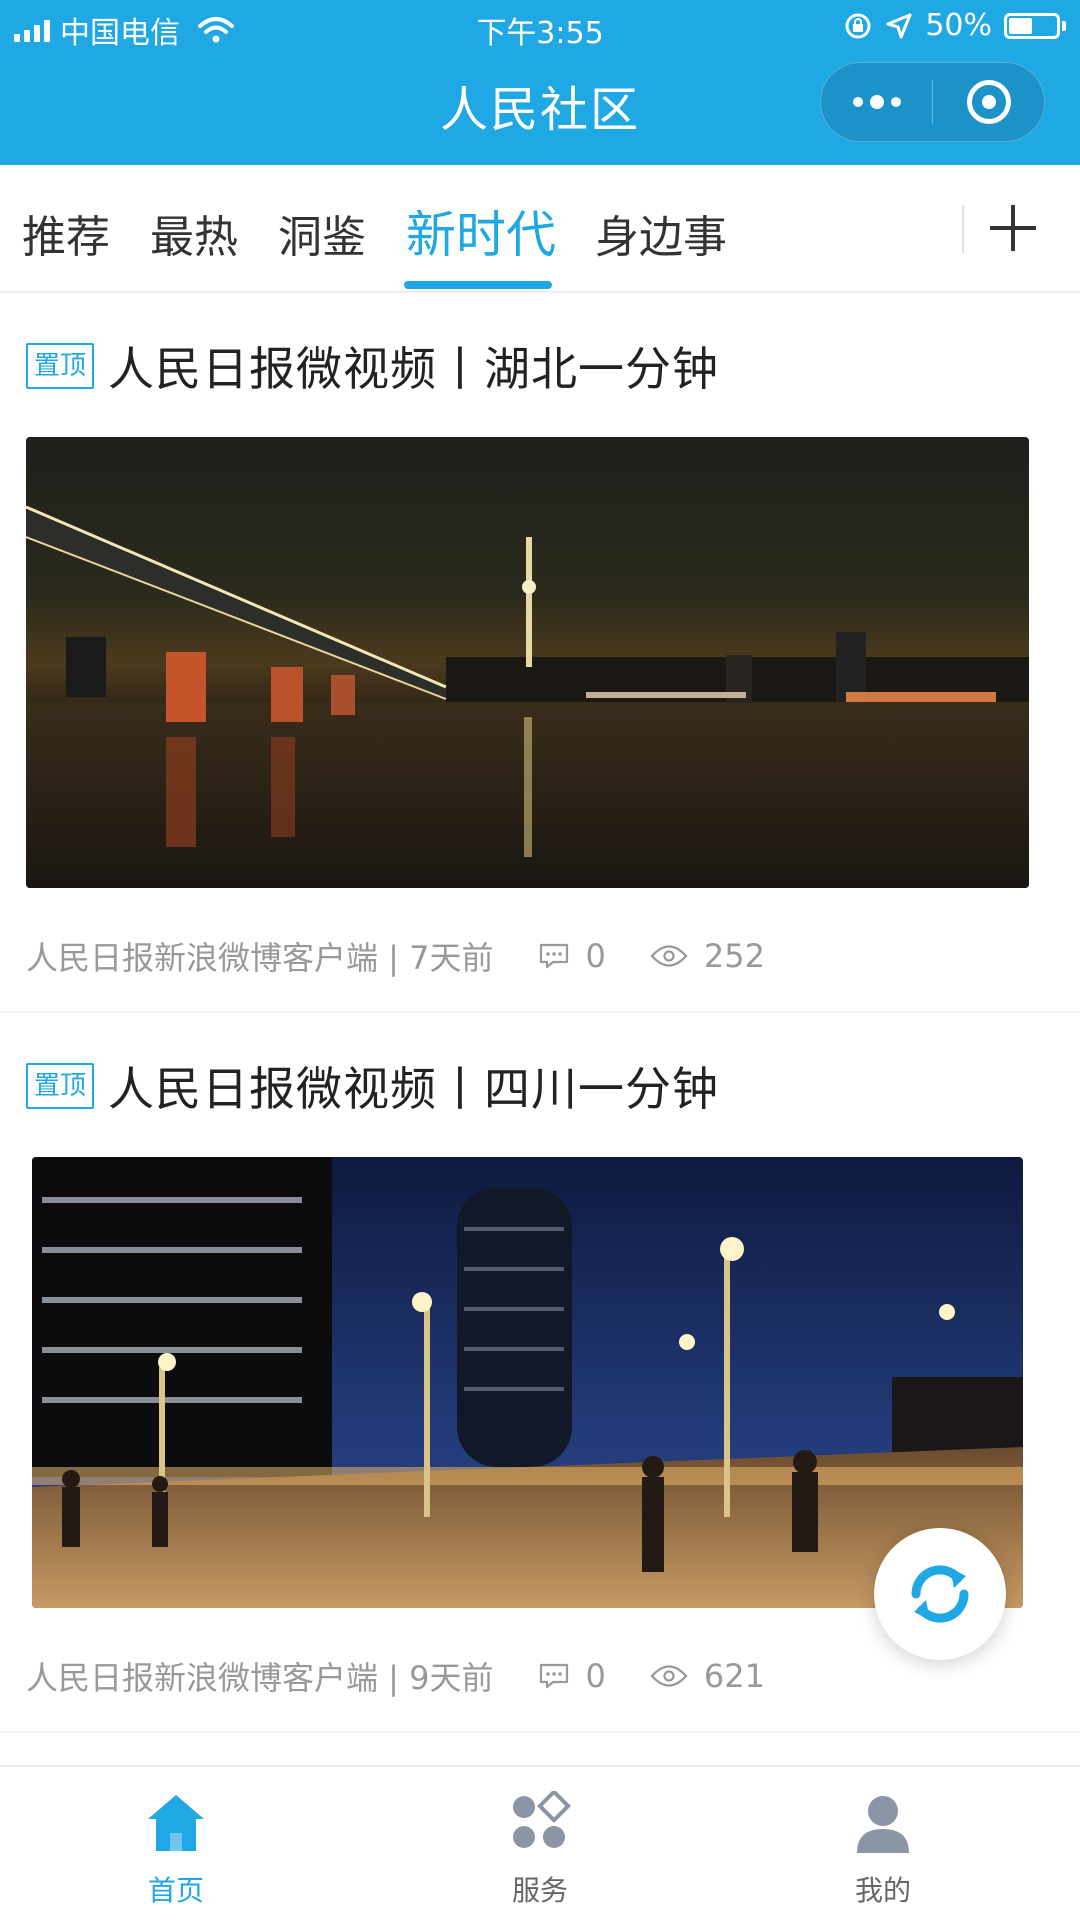 The height and width of the screenshot is (1920, 1080). I want to click on location-arrow-icon, so click(899, 25).